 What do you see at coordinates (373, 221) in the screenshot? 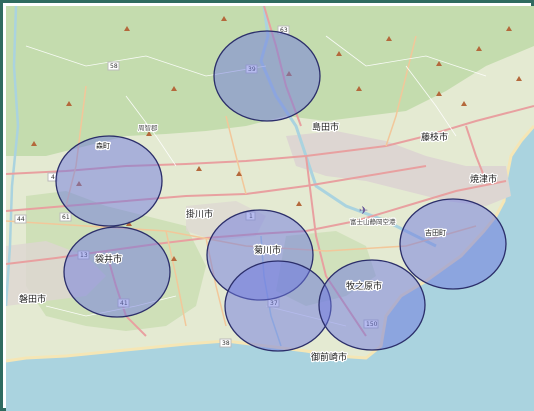
I see `airport-label: 富士山静岡空港` at bounding box center [373, 221].